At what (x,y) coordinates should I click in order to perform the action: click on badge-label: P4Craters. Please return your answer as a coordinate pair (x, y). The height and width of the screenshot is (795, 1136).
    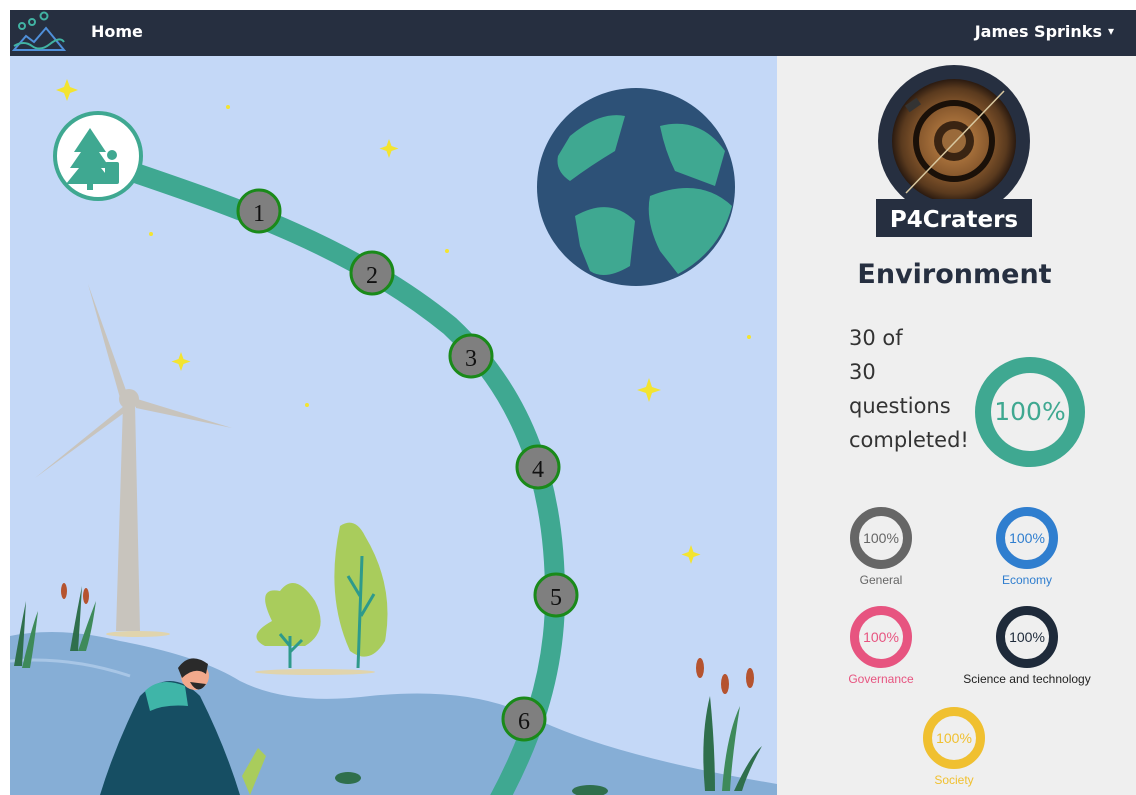
    Looking at the image, I should click on (954, 220).